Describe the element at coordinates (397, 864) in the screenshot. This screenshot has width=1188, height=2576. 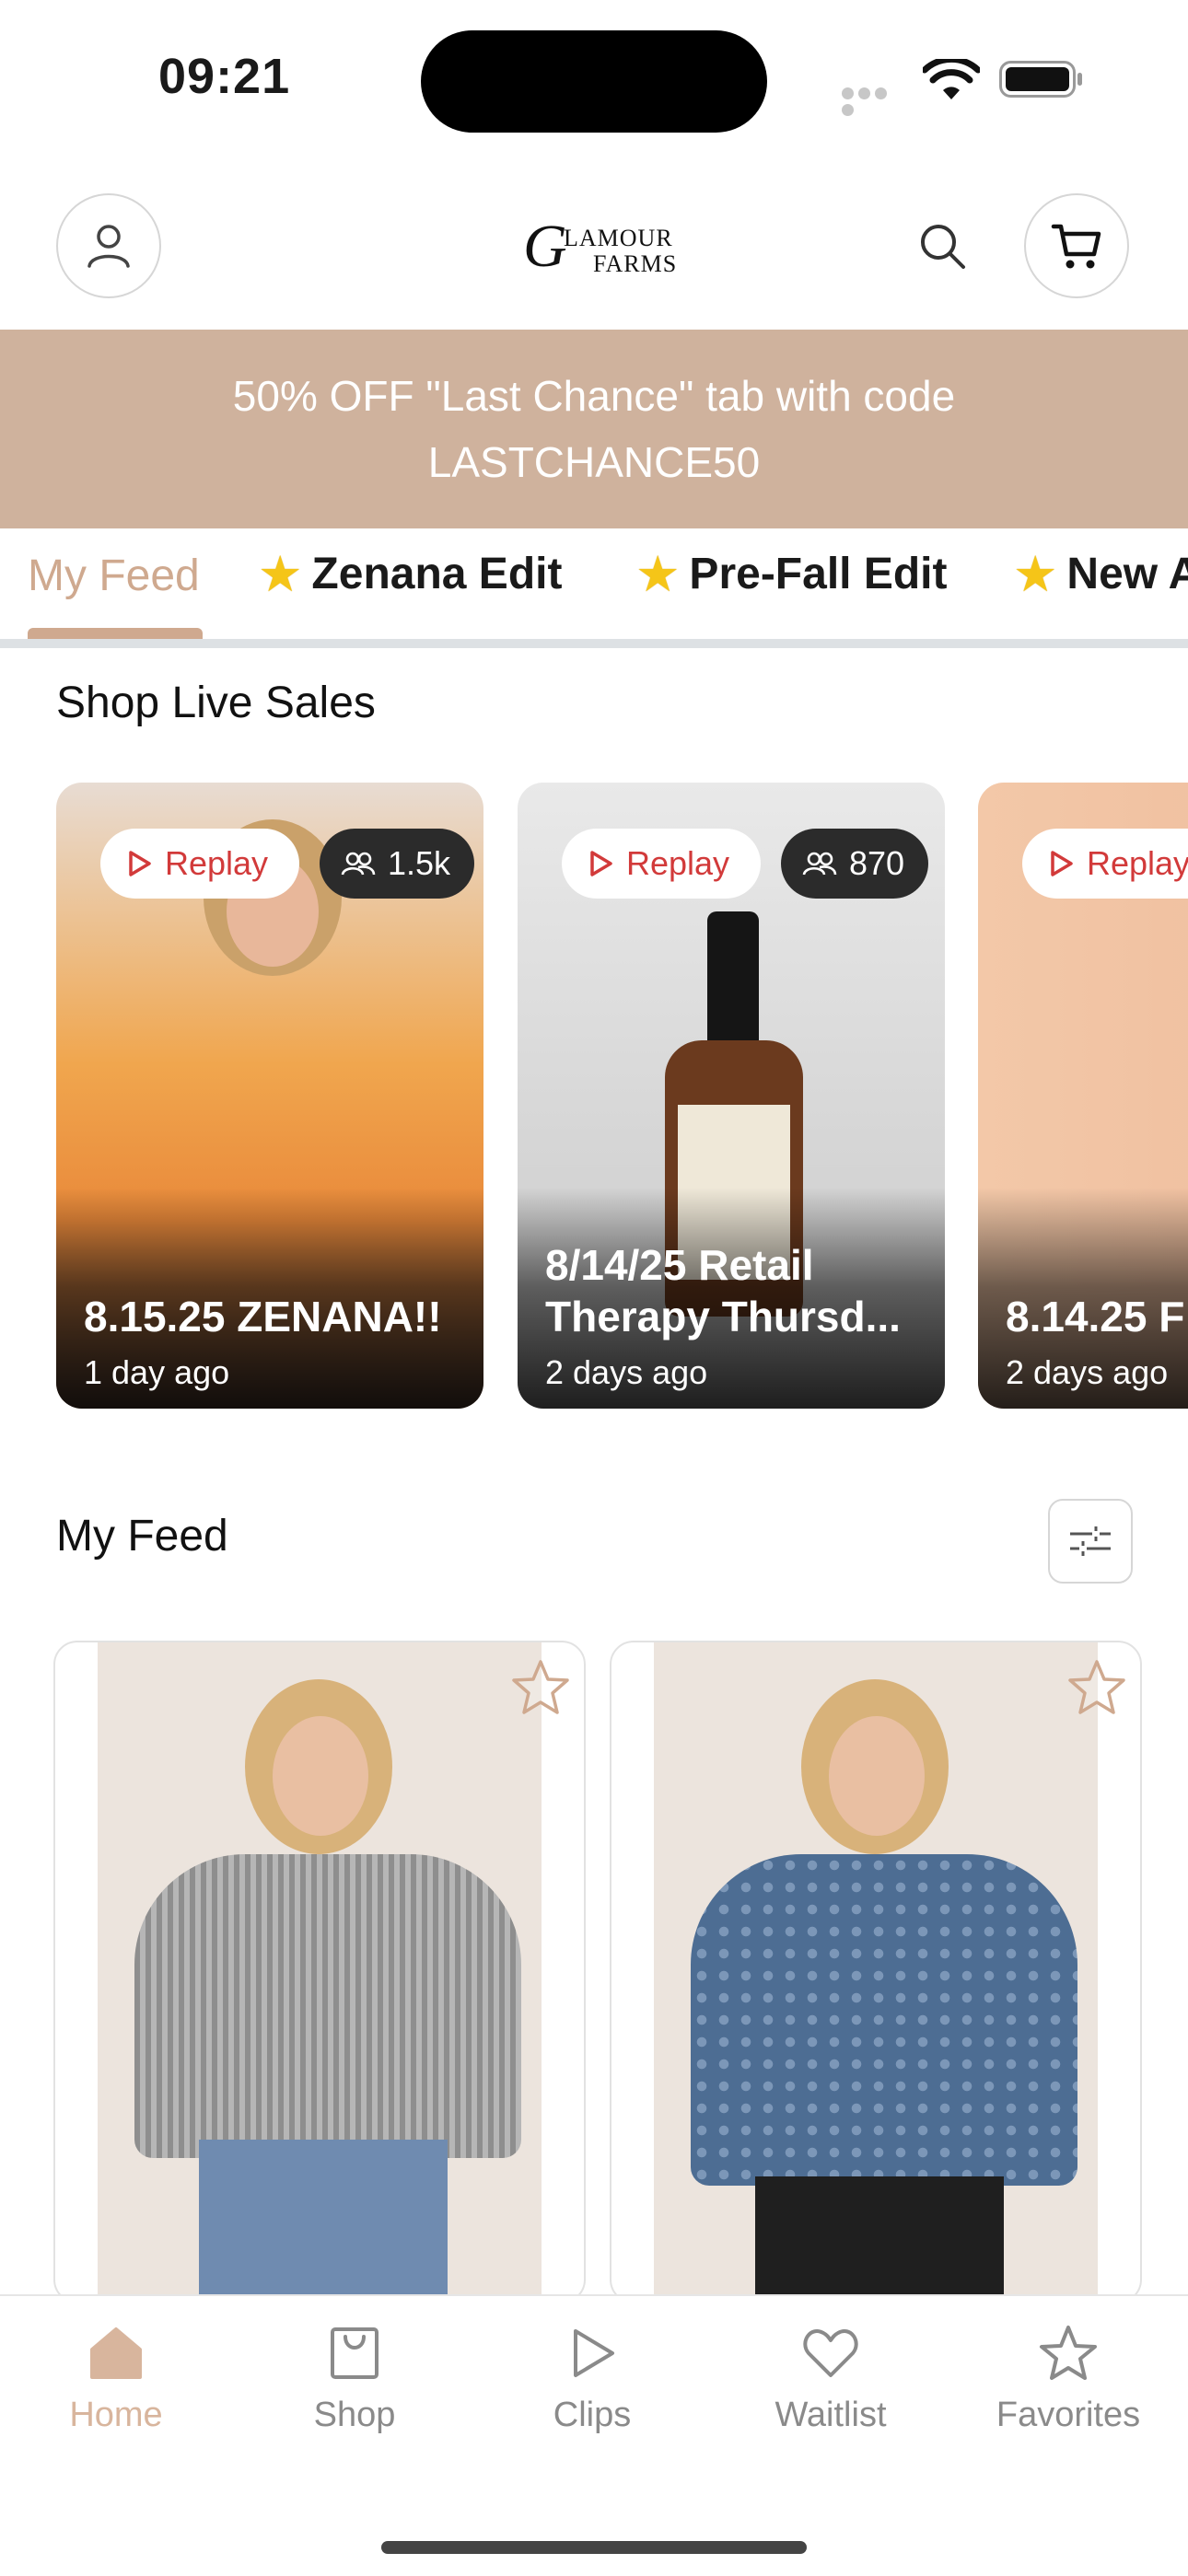
I see `viewer-count-badge: 1.5k` at that location.